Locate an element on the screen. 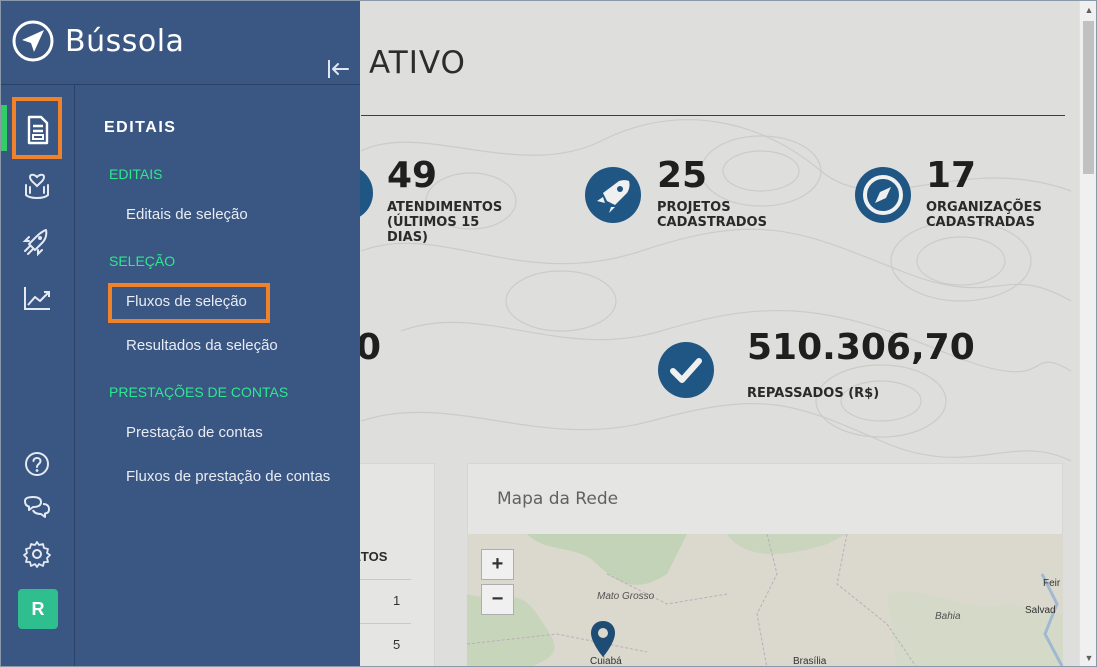 The image size is (1097, 667). stat-value-projects: 25 is located at coordinates (682, 175).